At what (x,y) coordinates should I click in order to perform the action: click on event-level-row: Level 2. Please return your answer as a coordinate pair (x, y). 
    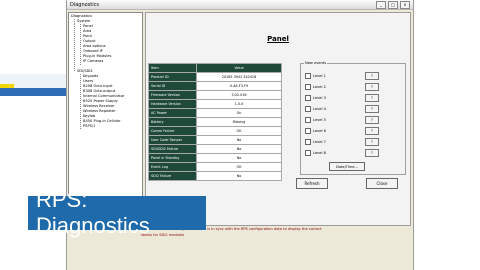
    Looking at the image, I should click on (324, 86).